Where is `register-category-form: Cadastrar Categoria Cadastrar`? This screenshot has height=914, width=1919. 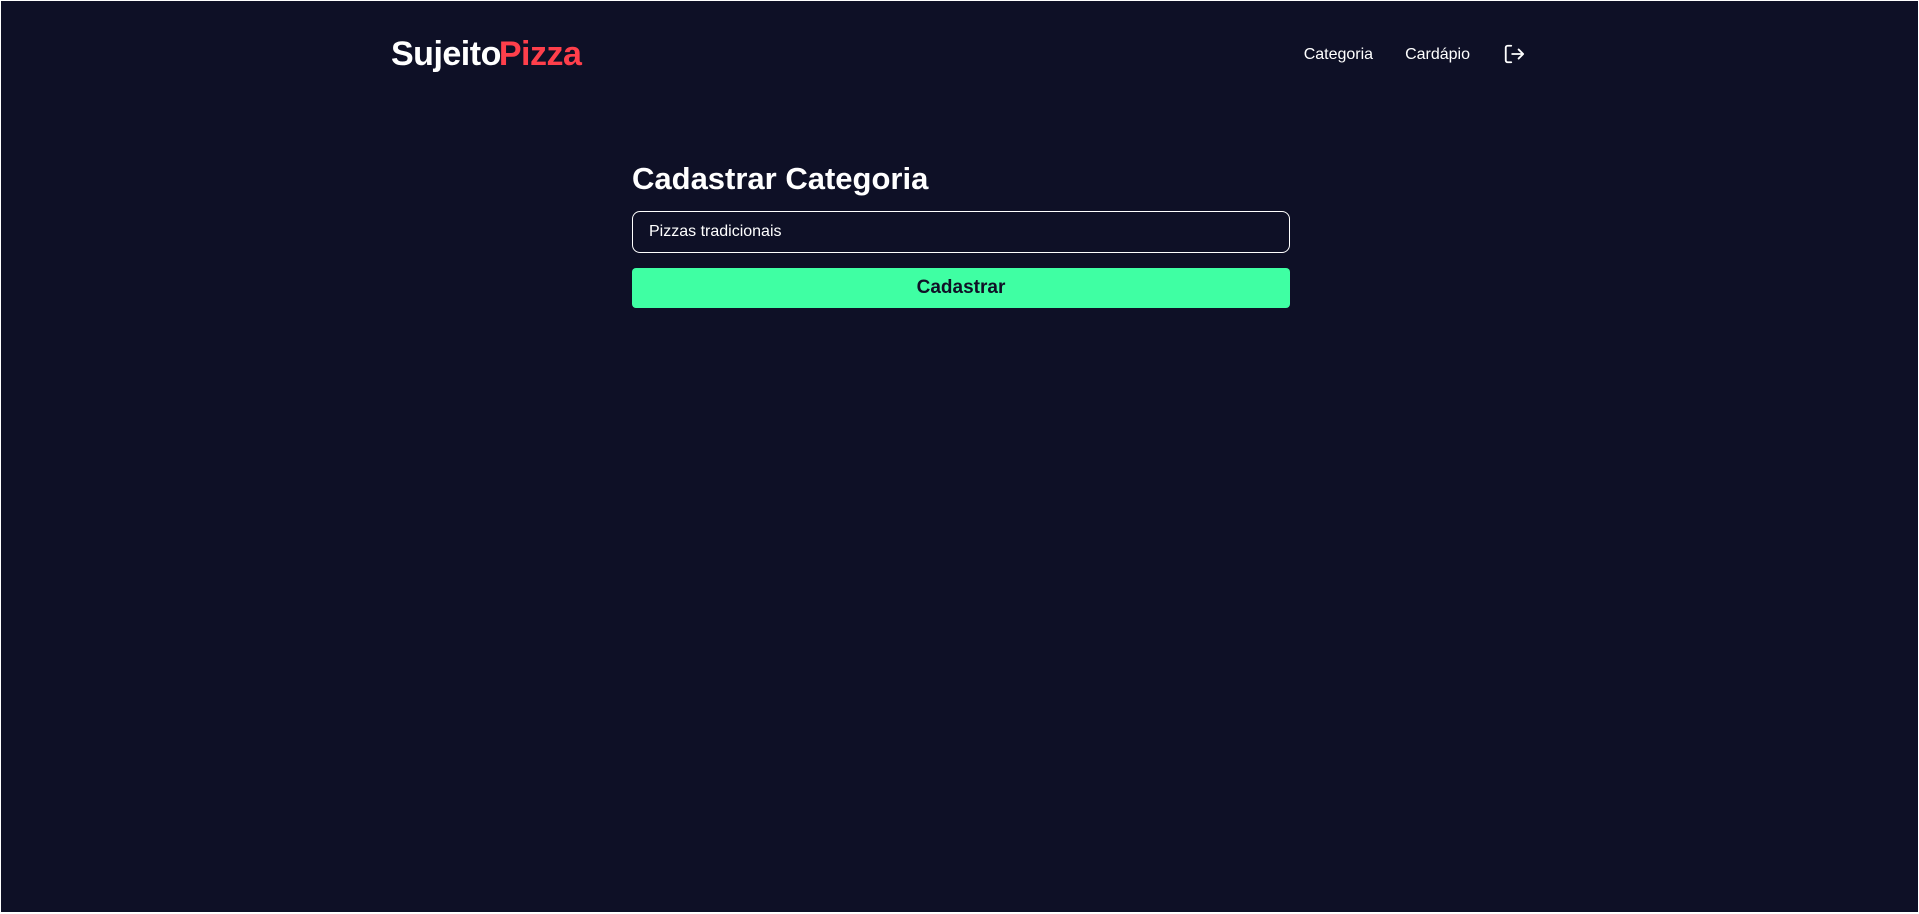
register-category-form: Cadastrar Categoria Cadastrar is located at coordinates (961, 233).